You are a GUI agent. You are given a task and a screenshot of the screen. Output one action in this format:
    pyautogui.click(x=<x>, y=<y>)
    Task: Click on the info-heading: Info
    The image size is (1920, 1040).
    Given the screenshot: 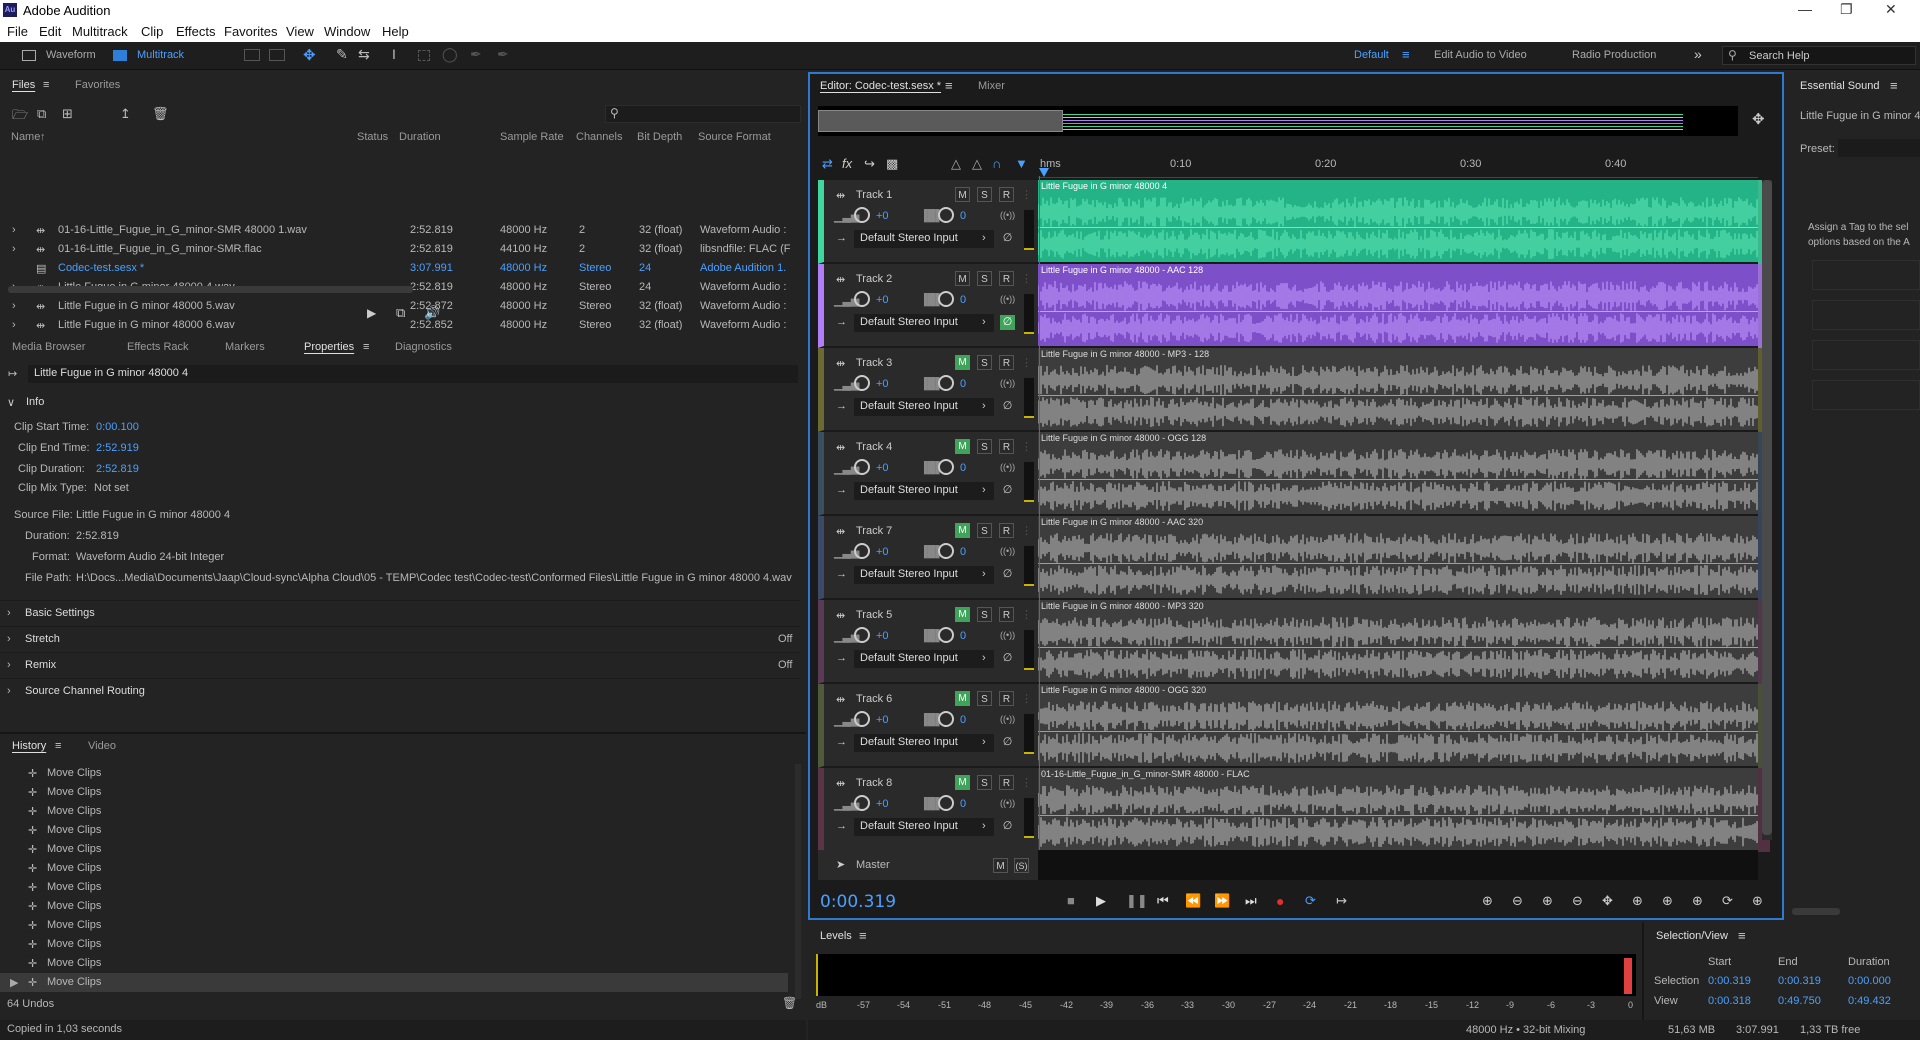 What is the action you would take?
    pyautogui.click(x=35, y=402)
    